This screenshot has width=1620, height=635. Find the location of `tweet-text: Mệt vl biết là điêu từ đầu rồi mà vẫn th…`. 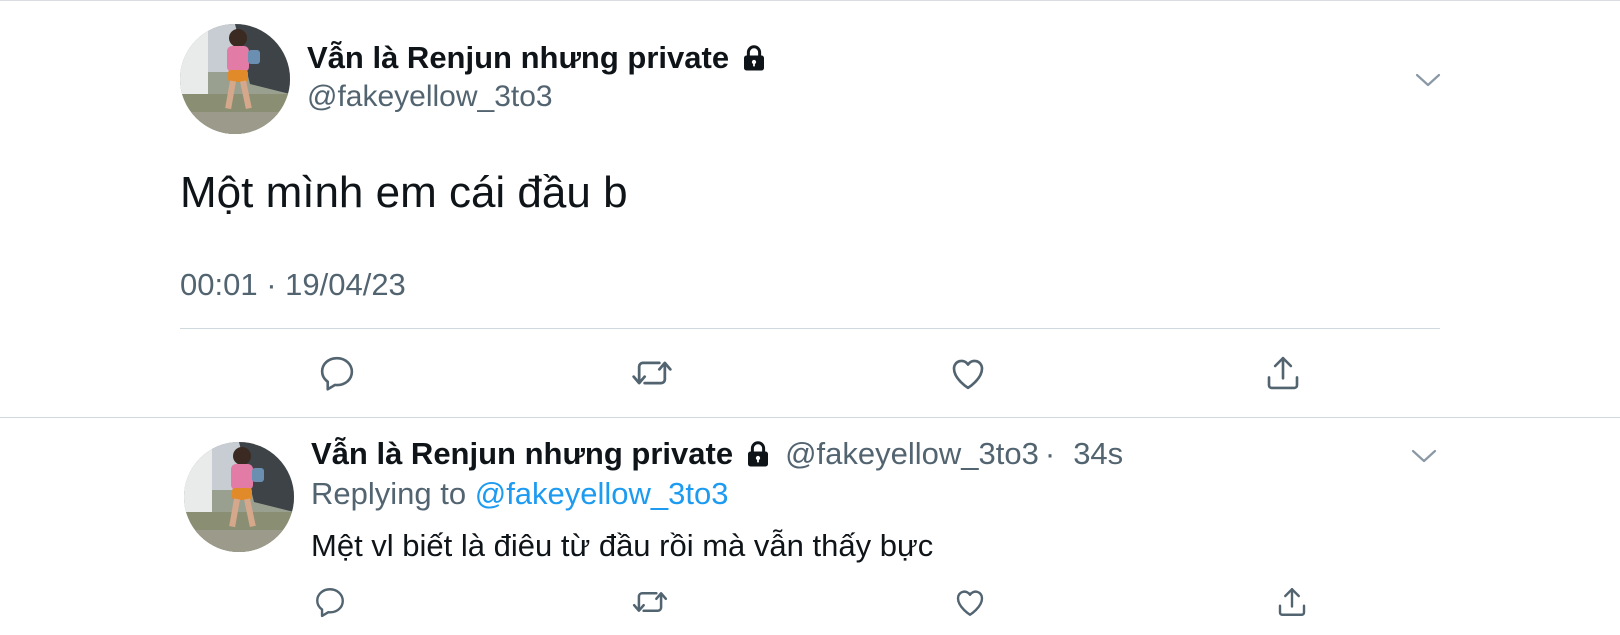

tweet-text: Mệt vl biết là điêu từ đầu rồi mà vẫn th… is located at coordinates (622, 545).